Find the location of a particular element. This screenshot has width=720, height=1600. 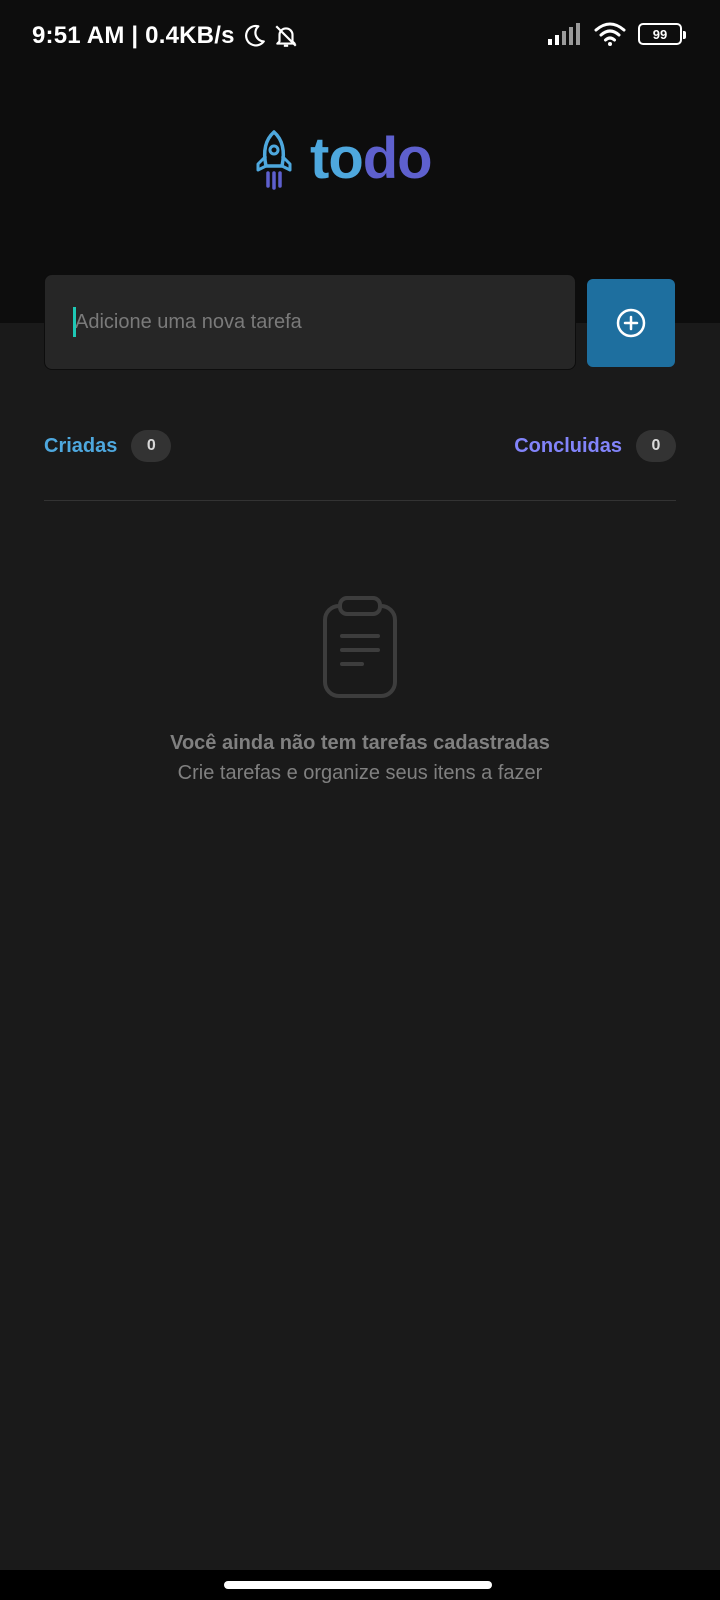

moon-icon is located at coordinates (254, 35).